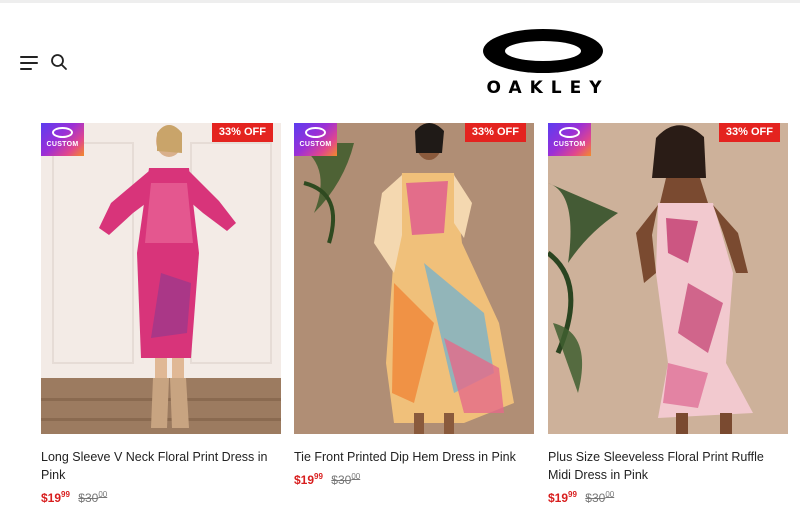 This screenshot has width=800, height=521. Describe the element at coordinates (59, 62) in the screenshot. I see `search-icon` at that location.